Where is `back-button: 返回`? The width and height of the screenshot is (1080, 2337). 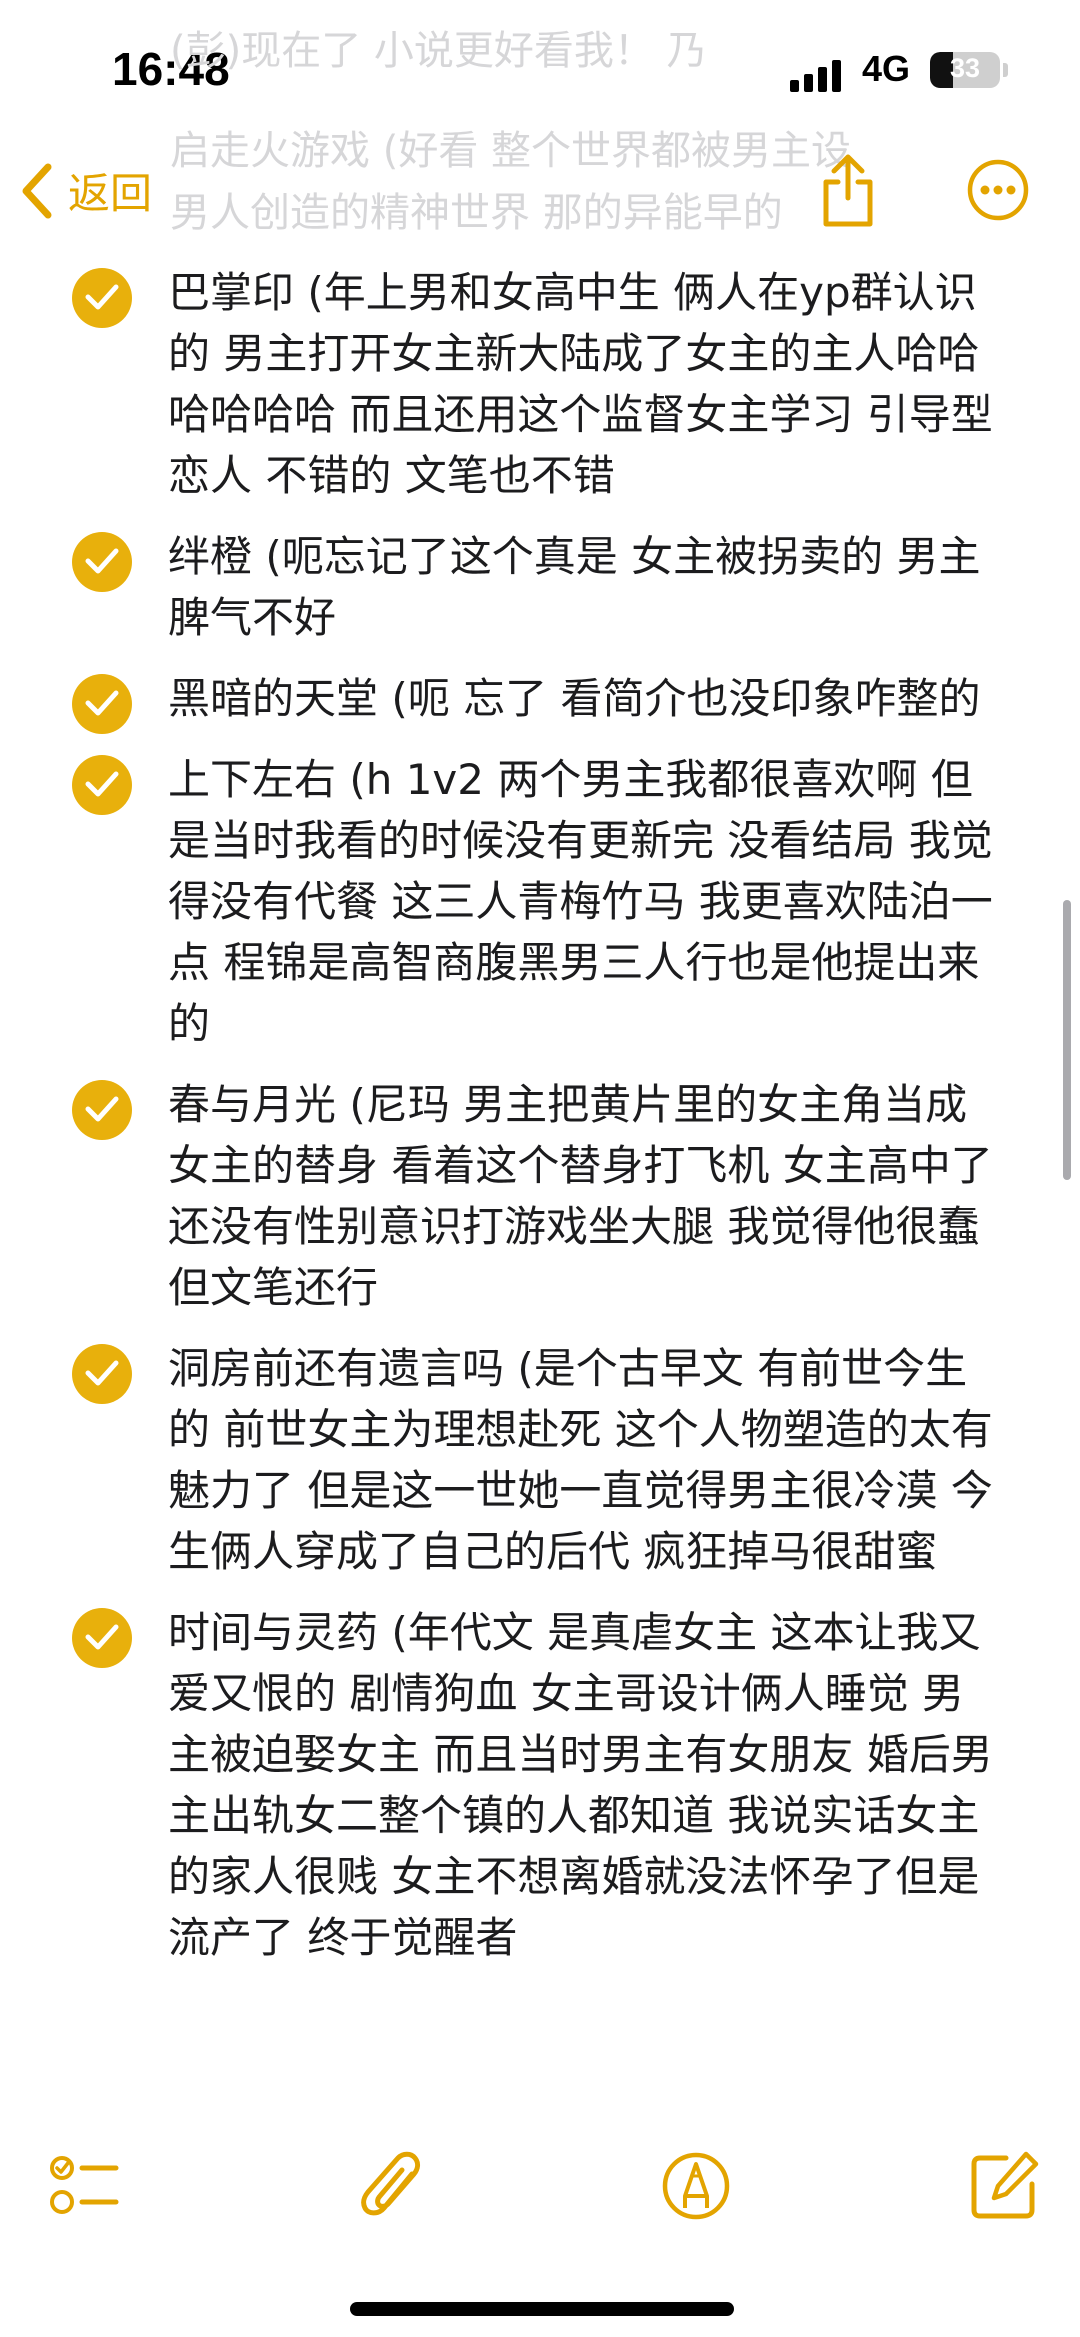
back-button: 返回 is located at coordinates (86, 190).